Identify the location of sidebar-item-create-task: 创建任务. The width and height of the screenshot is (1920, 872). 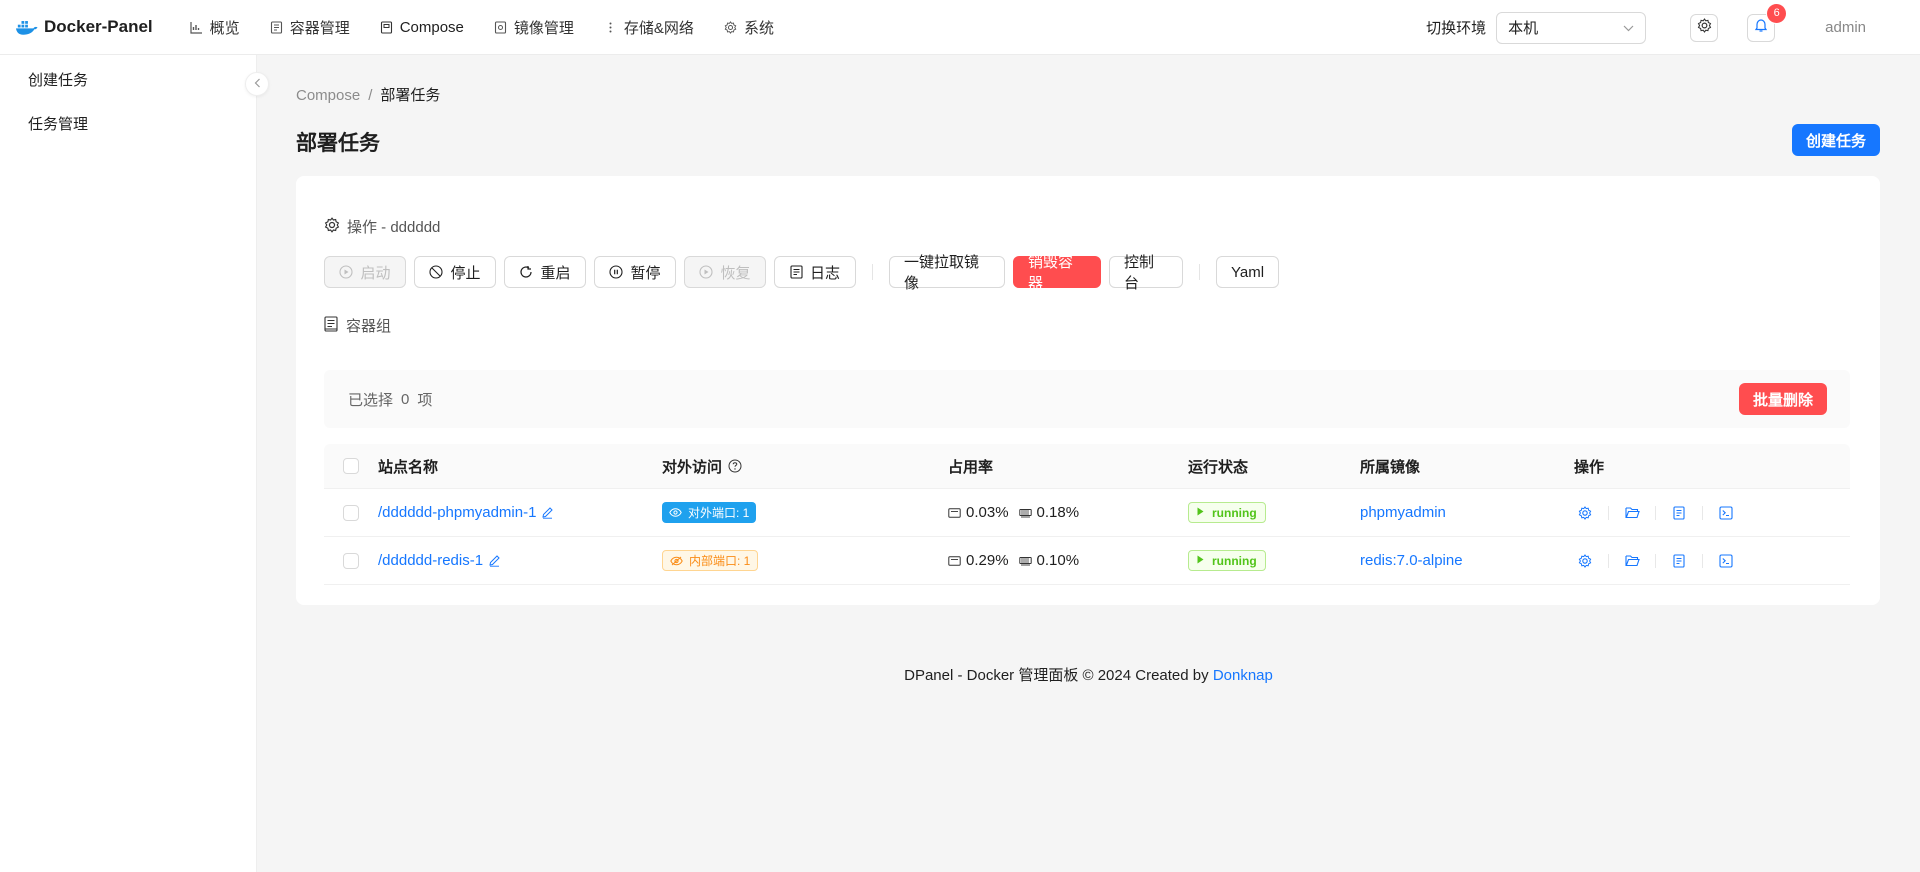
(128, 79).